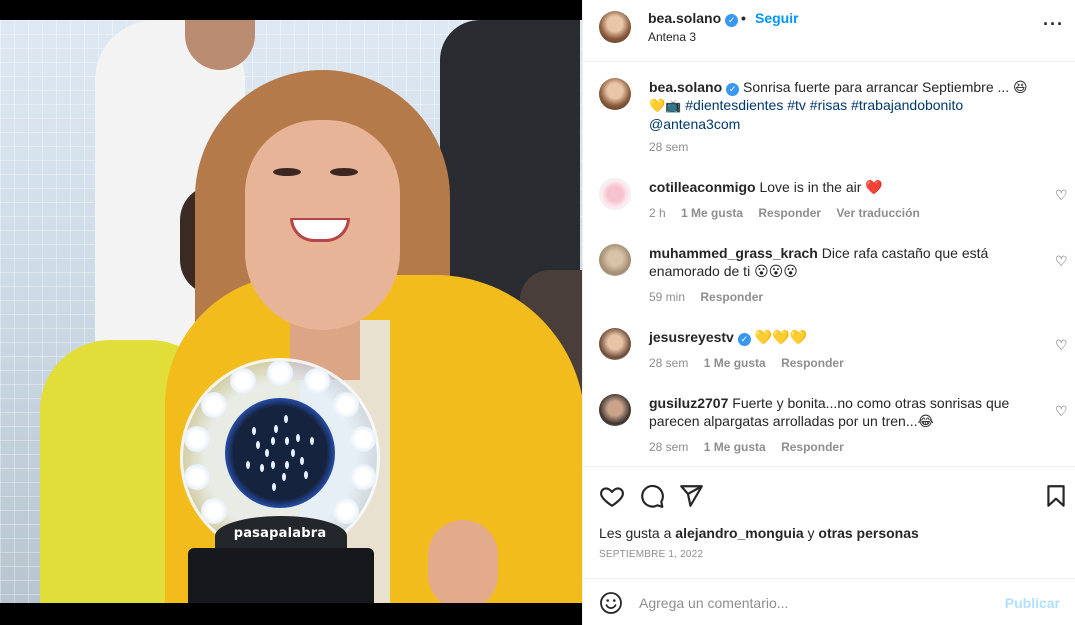 Image resolution: width=1075 pixels, height=625 pixels. I want to click on bookmark-icon, so click(1056, 496).